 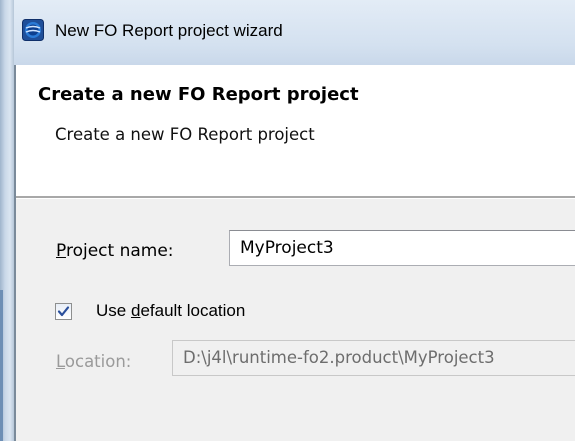 What do you see at coordinates (33, 30) in the screenshot?
I see `eclipse-app-icon` at bounding box center [33, 30].